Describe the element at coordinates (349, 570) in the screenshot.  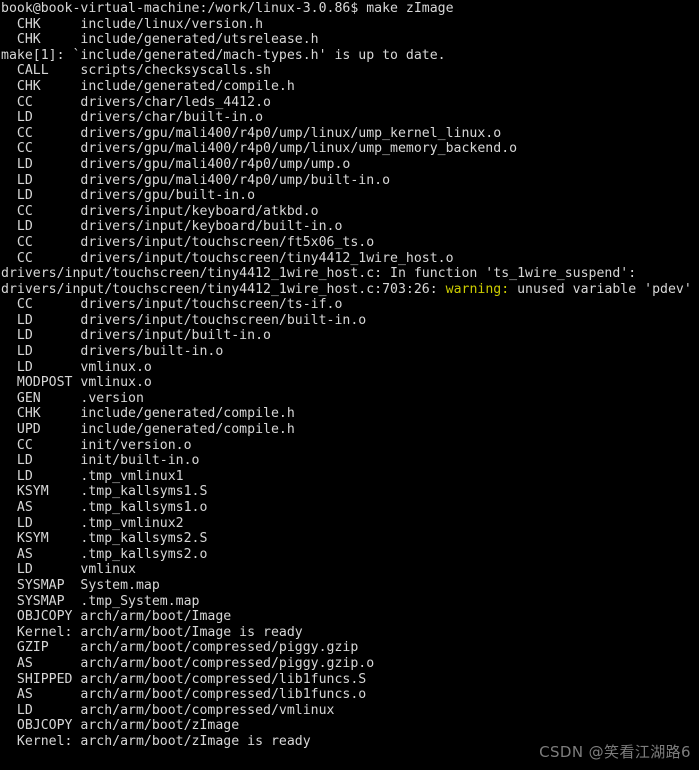
I see `terminal-line: LD vmlinux` at that location.